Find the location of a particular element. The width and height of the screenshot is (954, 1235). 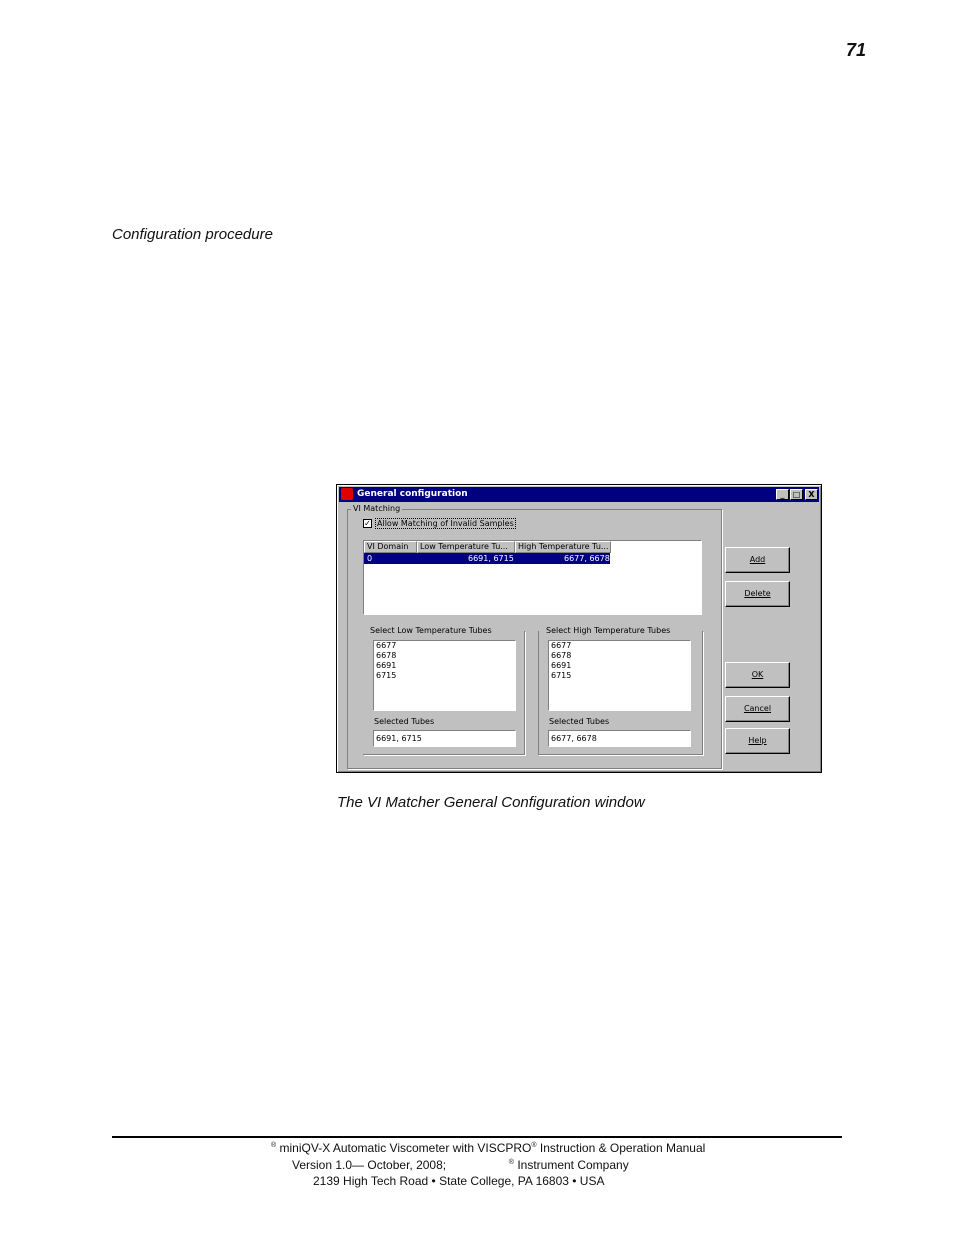

footer-version: Version 1.0— October, 2008; is located at coordinates (369, 1165).